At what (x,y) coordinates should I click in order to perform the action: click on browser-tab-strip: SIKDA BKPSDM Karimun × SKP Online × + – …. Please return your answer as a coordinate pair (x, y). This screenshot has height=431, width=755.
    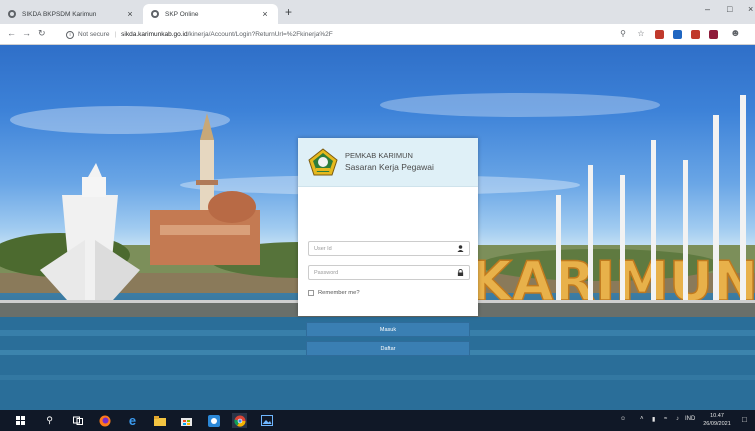
    Looking at the image, I should click on (377, 12).